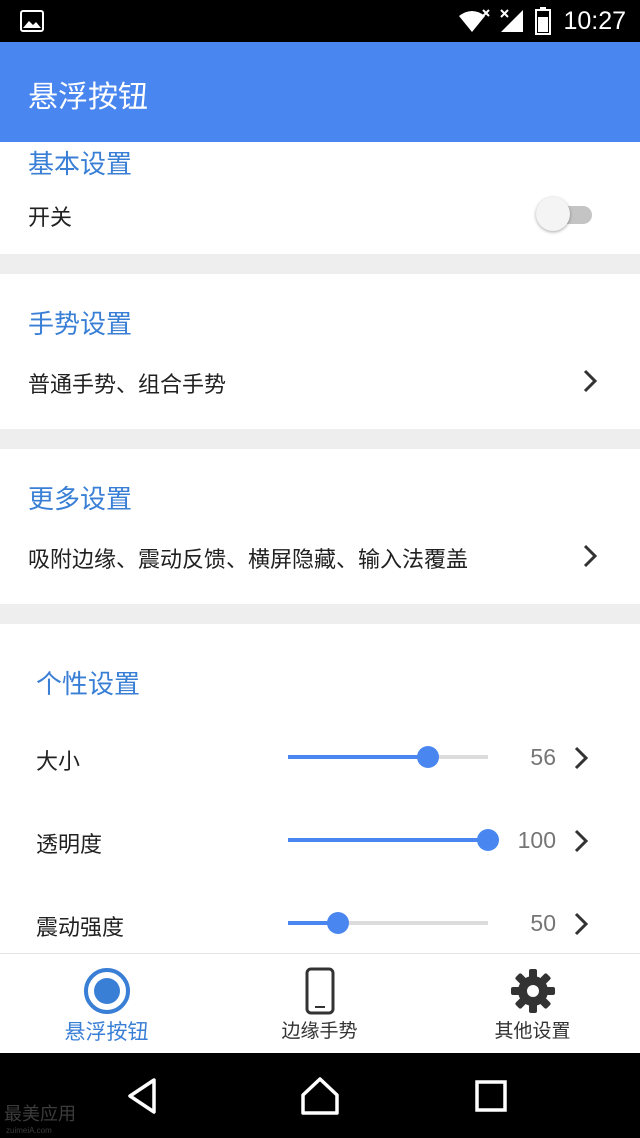  What do you see at coordinates (320, 21) in the screenshot?
I see `status-bar: 10:27` at bounding box center [320, 21].